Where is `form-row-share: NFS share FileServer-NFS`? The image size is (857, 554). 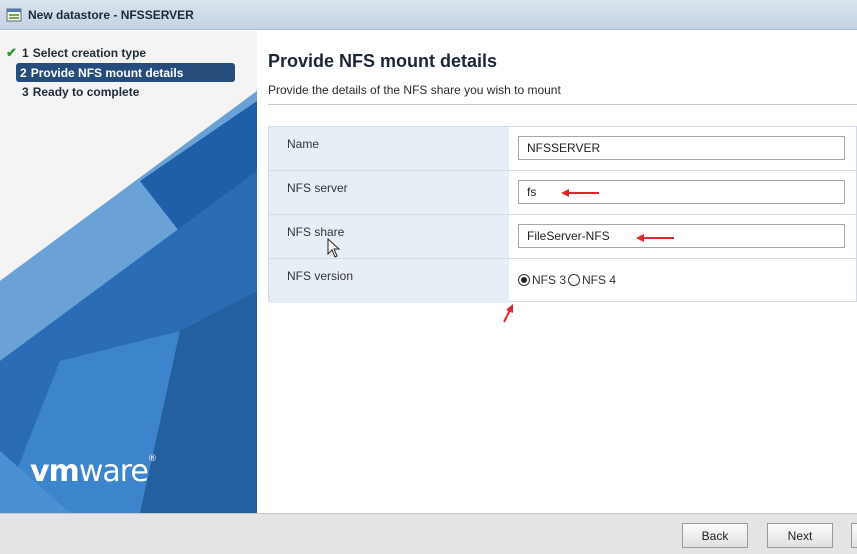 form-row-share: NFS share FileServer-NFS is located at coordinates (563, 237).